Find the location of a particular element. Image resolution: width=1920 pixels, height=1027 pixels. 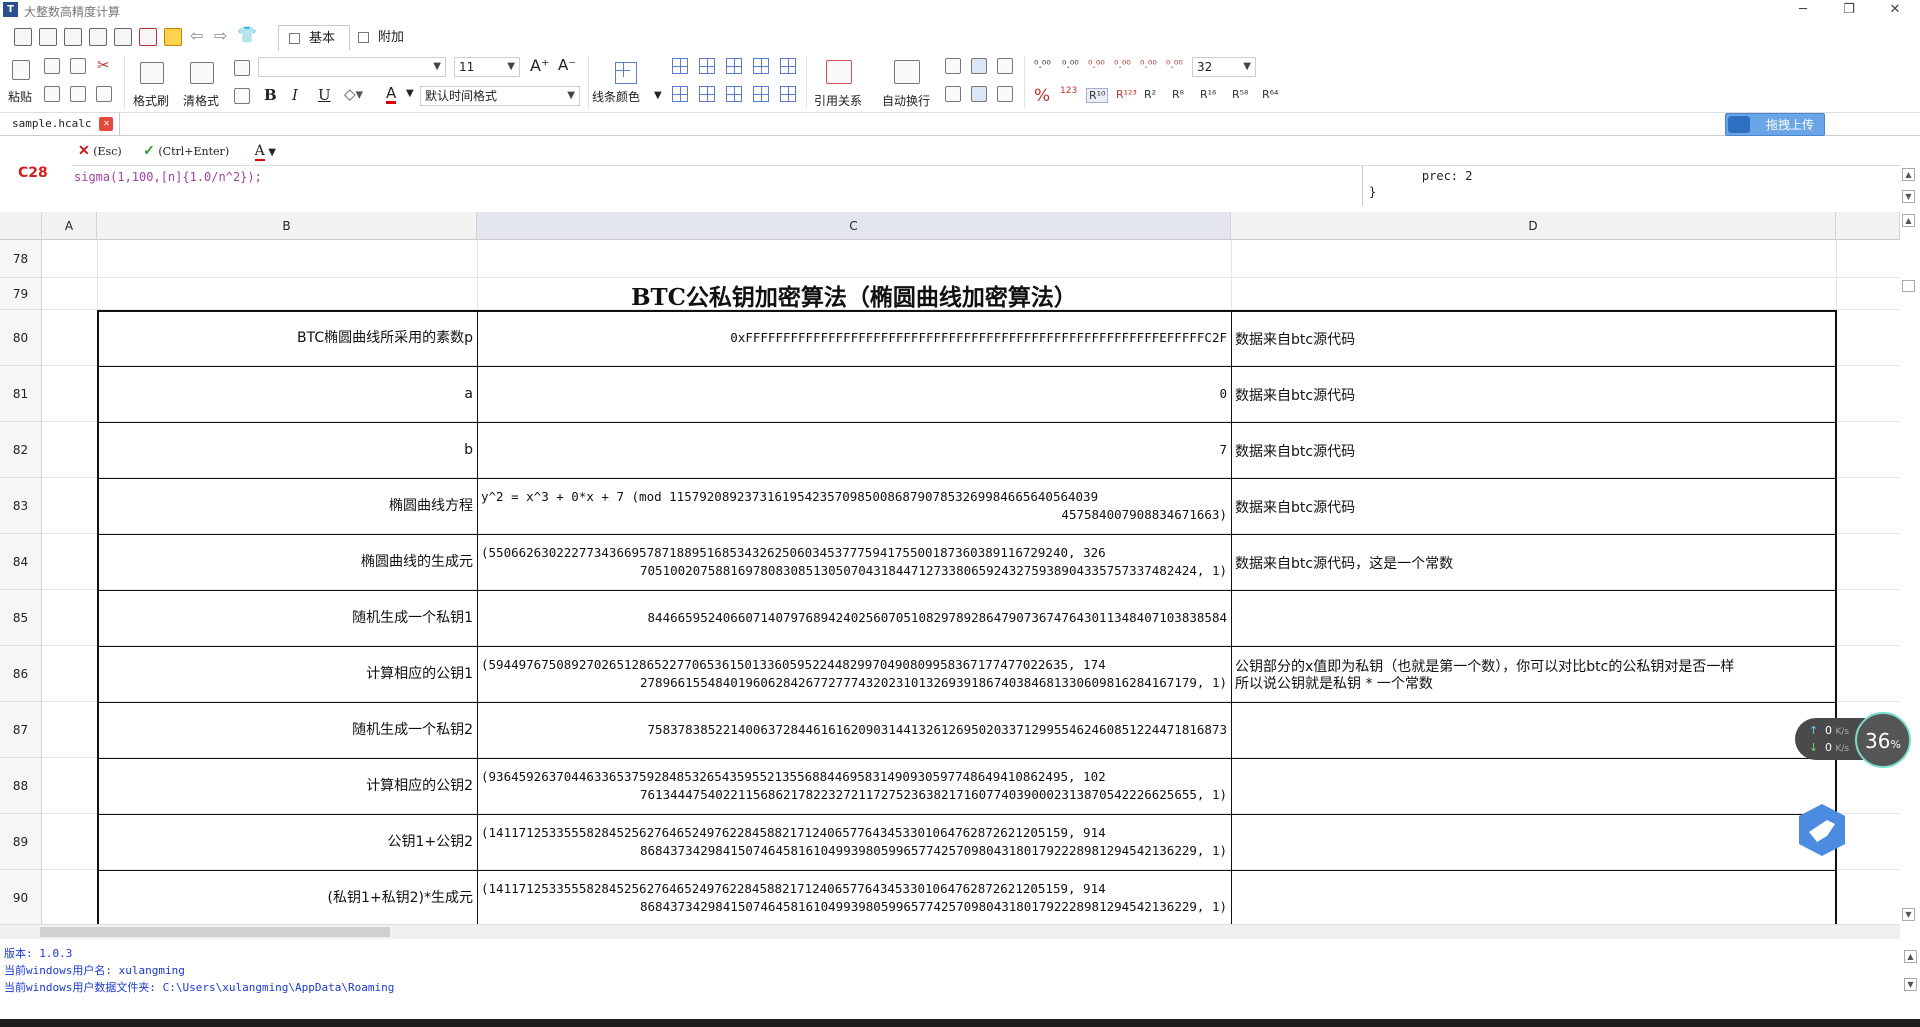

row-header: 88 is located at coordinates (21, 786).